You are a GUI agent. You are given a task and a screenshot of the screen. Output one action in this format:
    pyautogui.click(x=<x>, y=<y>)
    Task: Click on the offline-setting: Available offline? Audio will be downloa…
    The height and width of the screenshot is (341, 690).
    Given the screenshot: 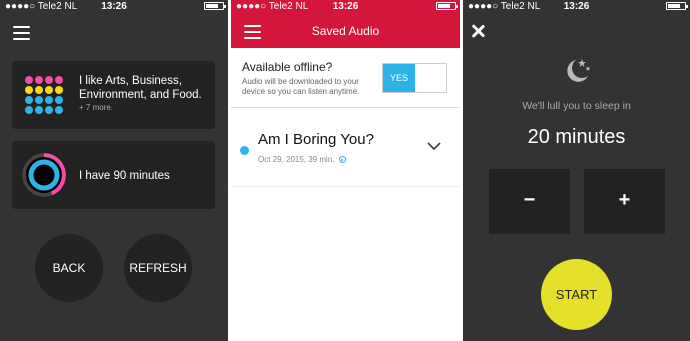 What is the action you would take?
    pyautogui.click(x=345, y=78)
    